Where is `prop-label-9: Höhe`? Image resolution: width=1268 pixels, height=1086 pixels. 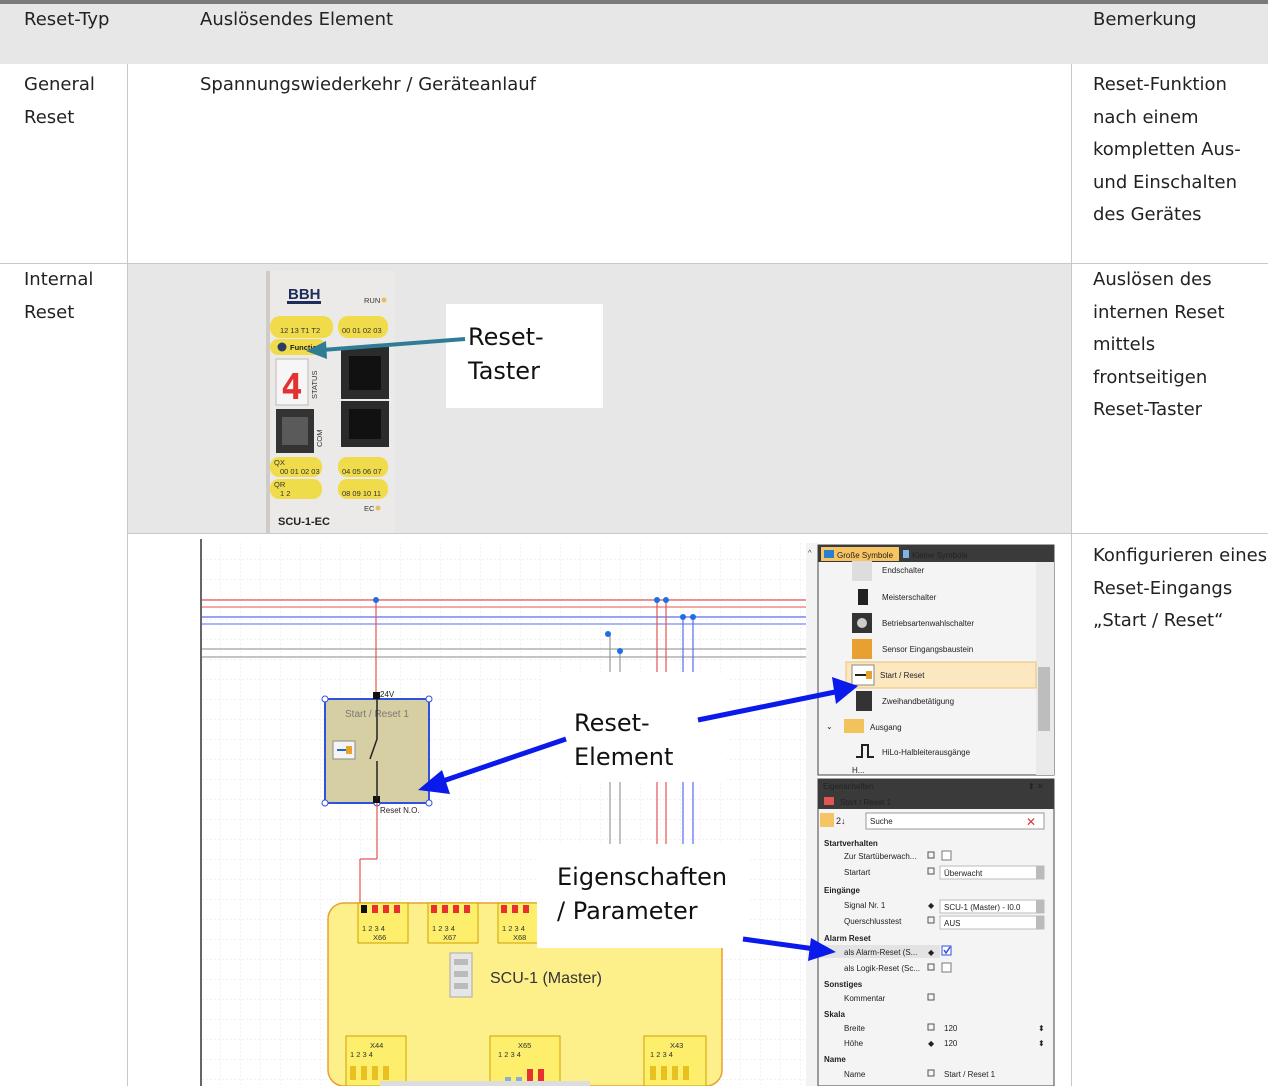
prop-label-9: Höhe is located at coordinates (854, 1043).